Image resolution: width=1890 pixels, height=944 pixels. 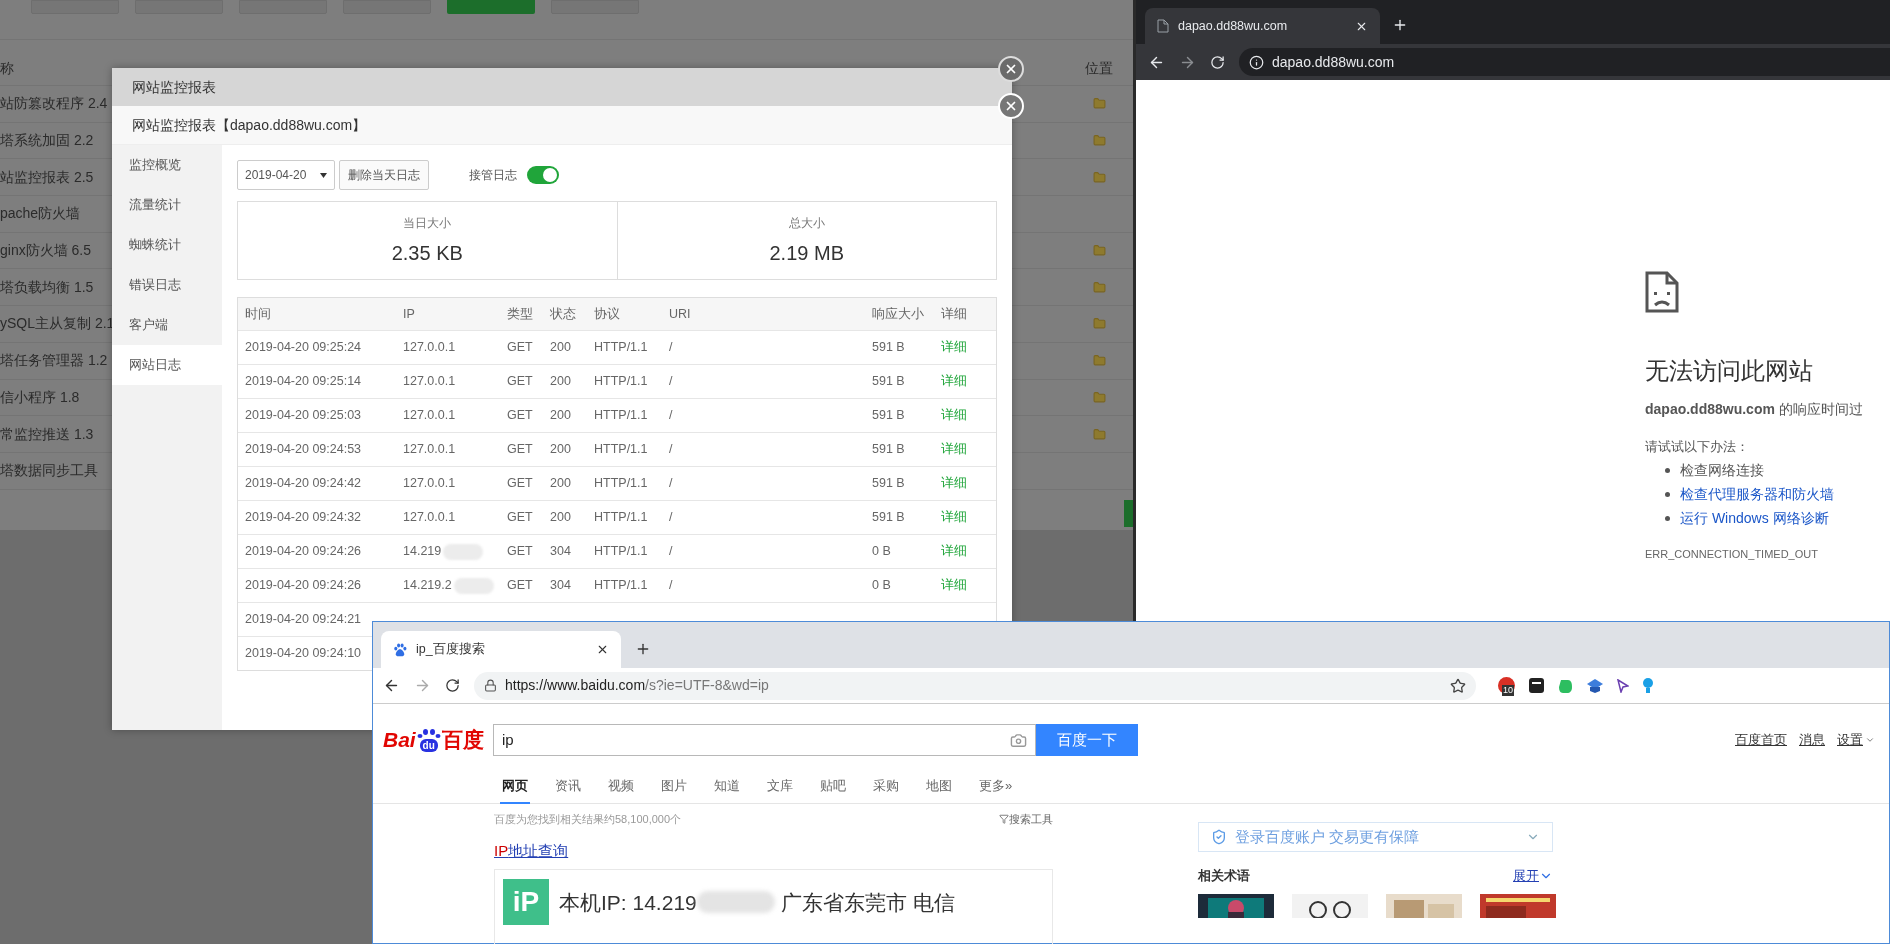 I want to click on plugin-name: ySQL主从复制 2.1, so click(x=57, y=324).